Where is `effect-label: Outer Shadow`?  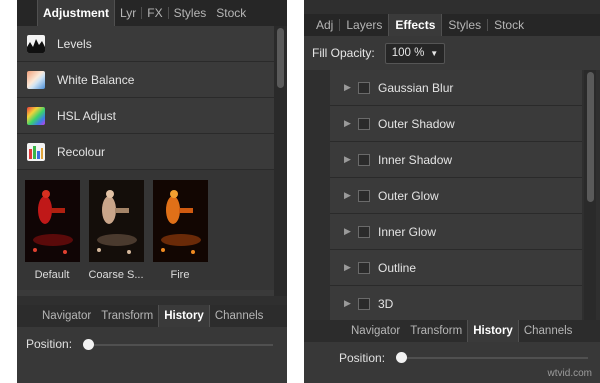 effect-label: Outer Shadow is located at coordinates (416, 123).